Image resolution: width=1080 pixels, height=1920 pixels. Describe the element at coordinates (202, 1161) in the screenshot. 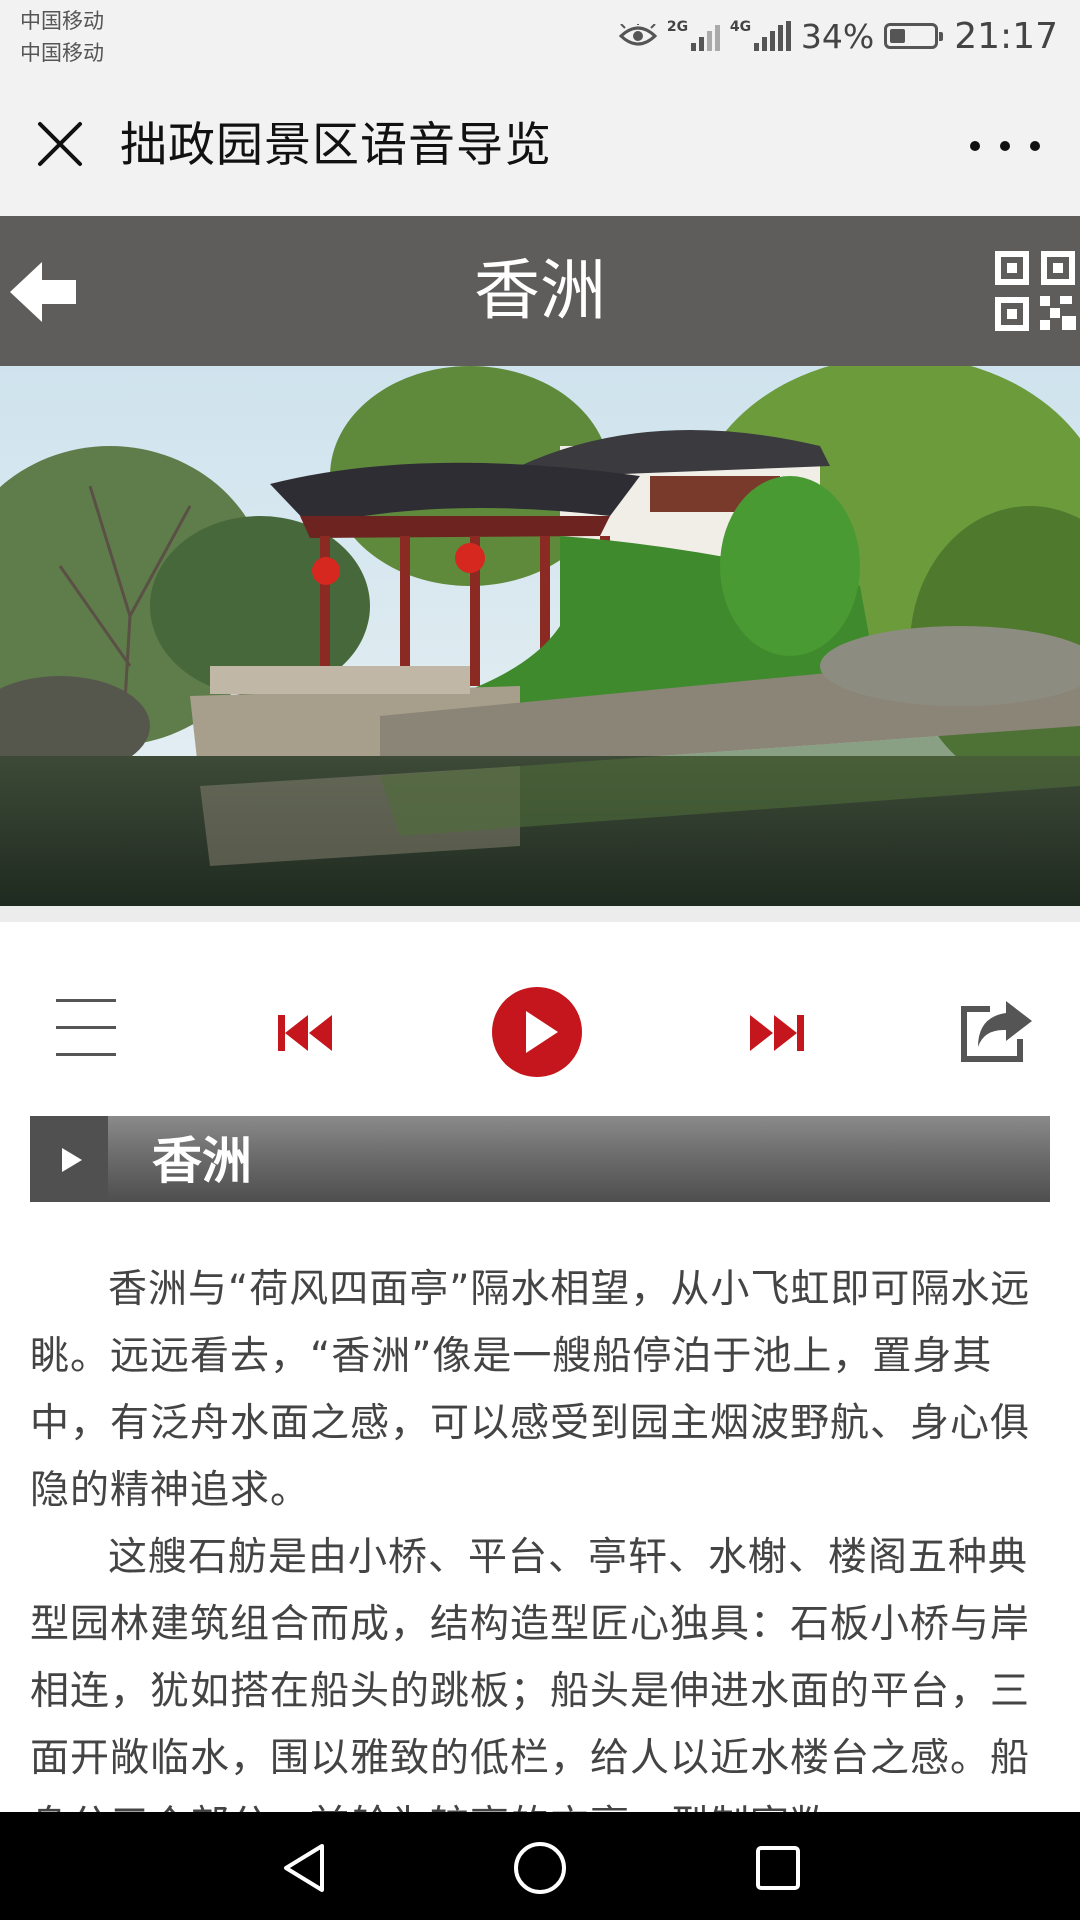

I see `section-title: 香洲` at that location.